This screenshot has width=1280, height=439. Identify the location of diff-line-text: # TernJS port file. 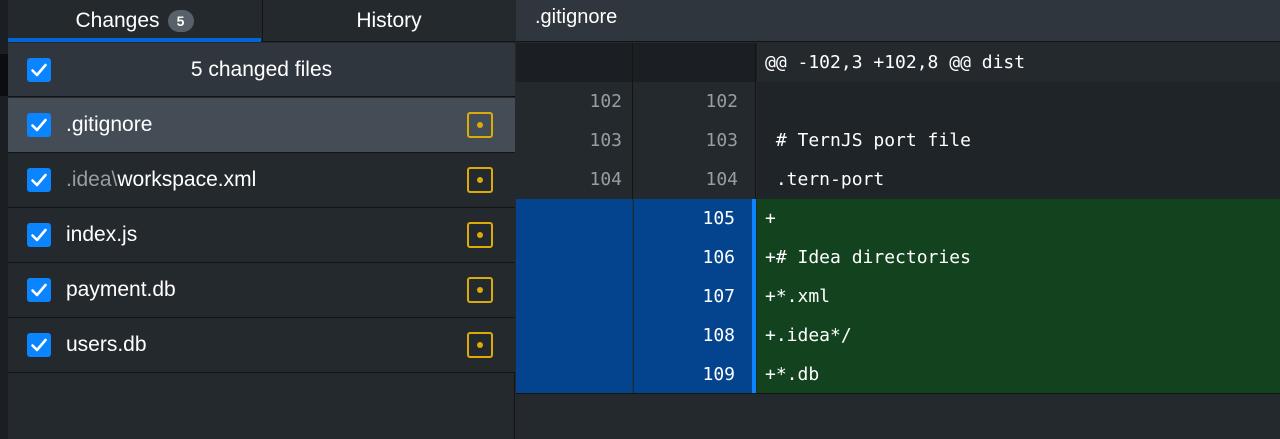
(1018, 140).